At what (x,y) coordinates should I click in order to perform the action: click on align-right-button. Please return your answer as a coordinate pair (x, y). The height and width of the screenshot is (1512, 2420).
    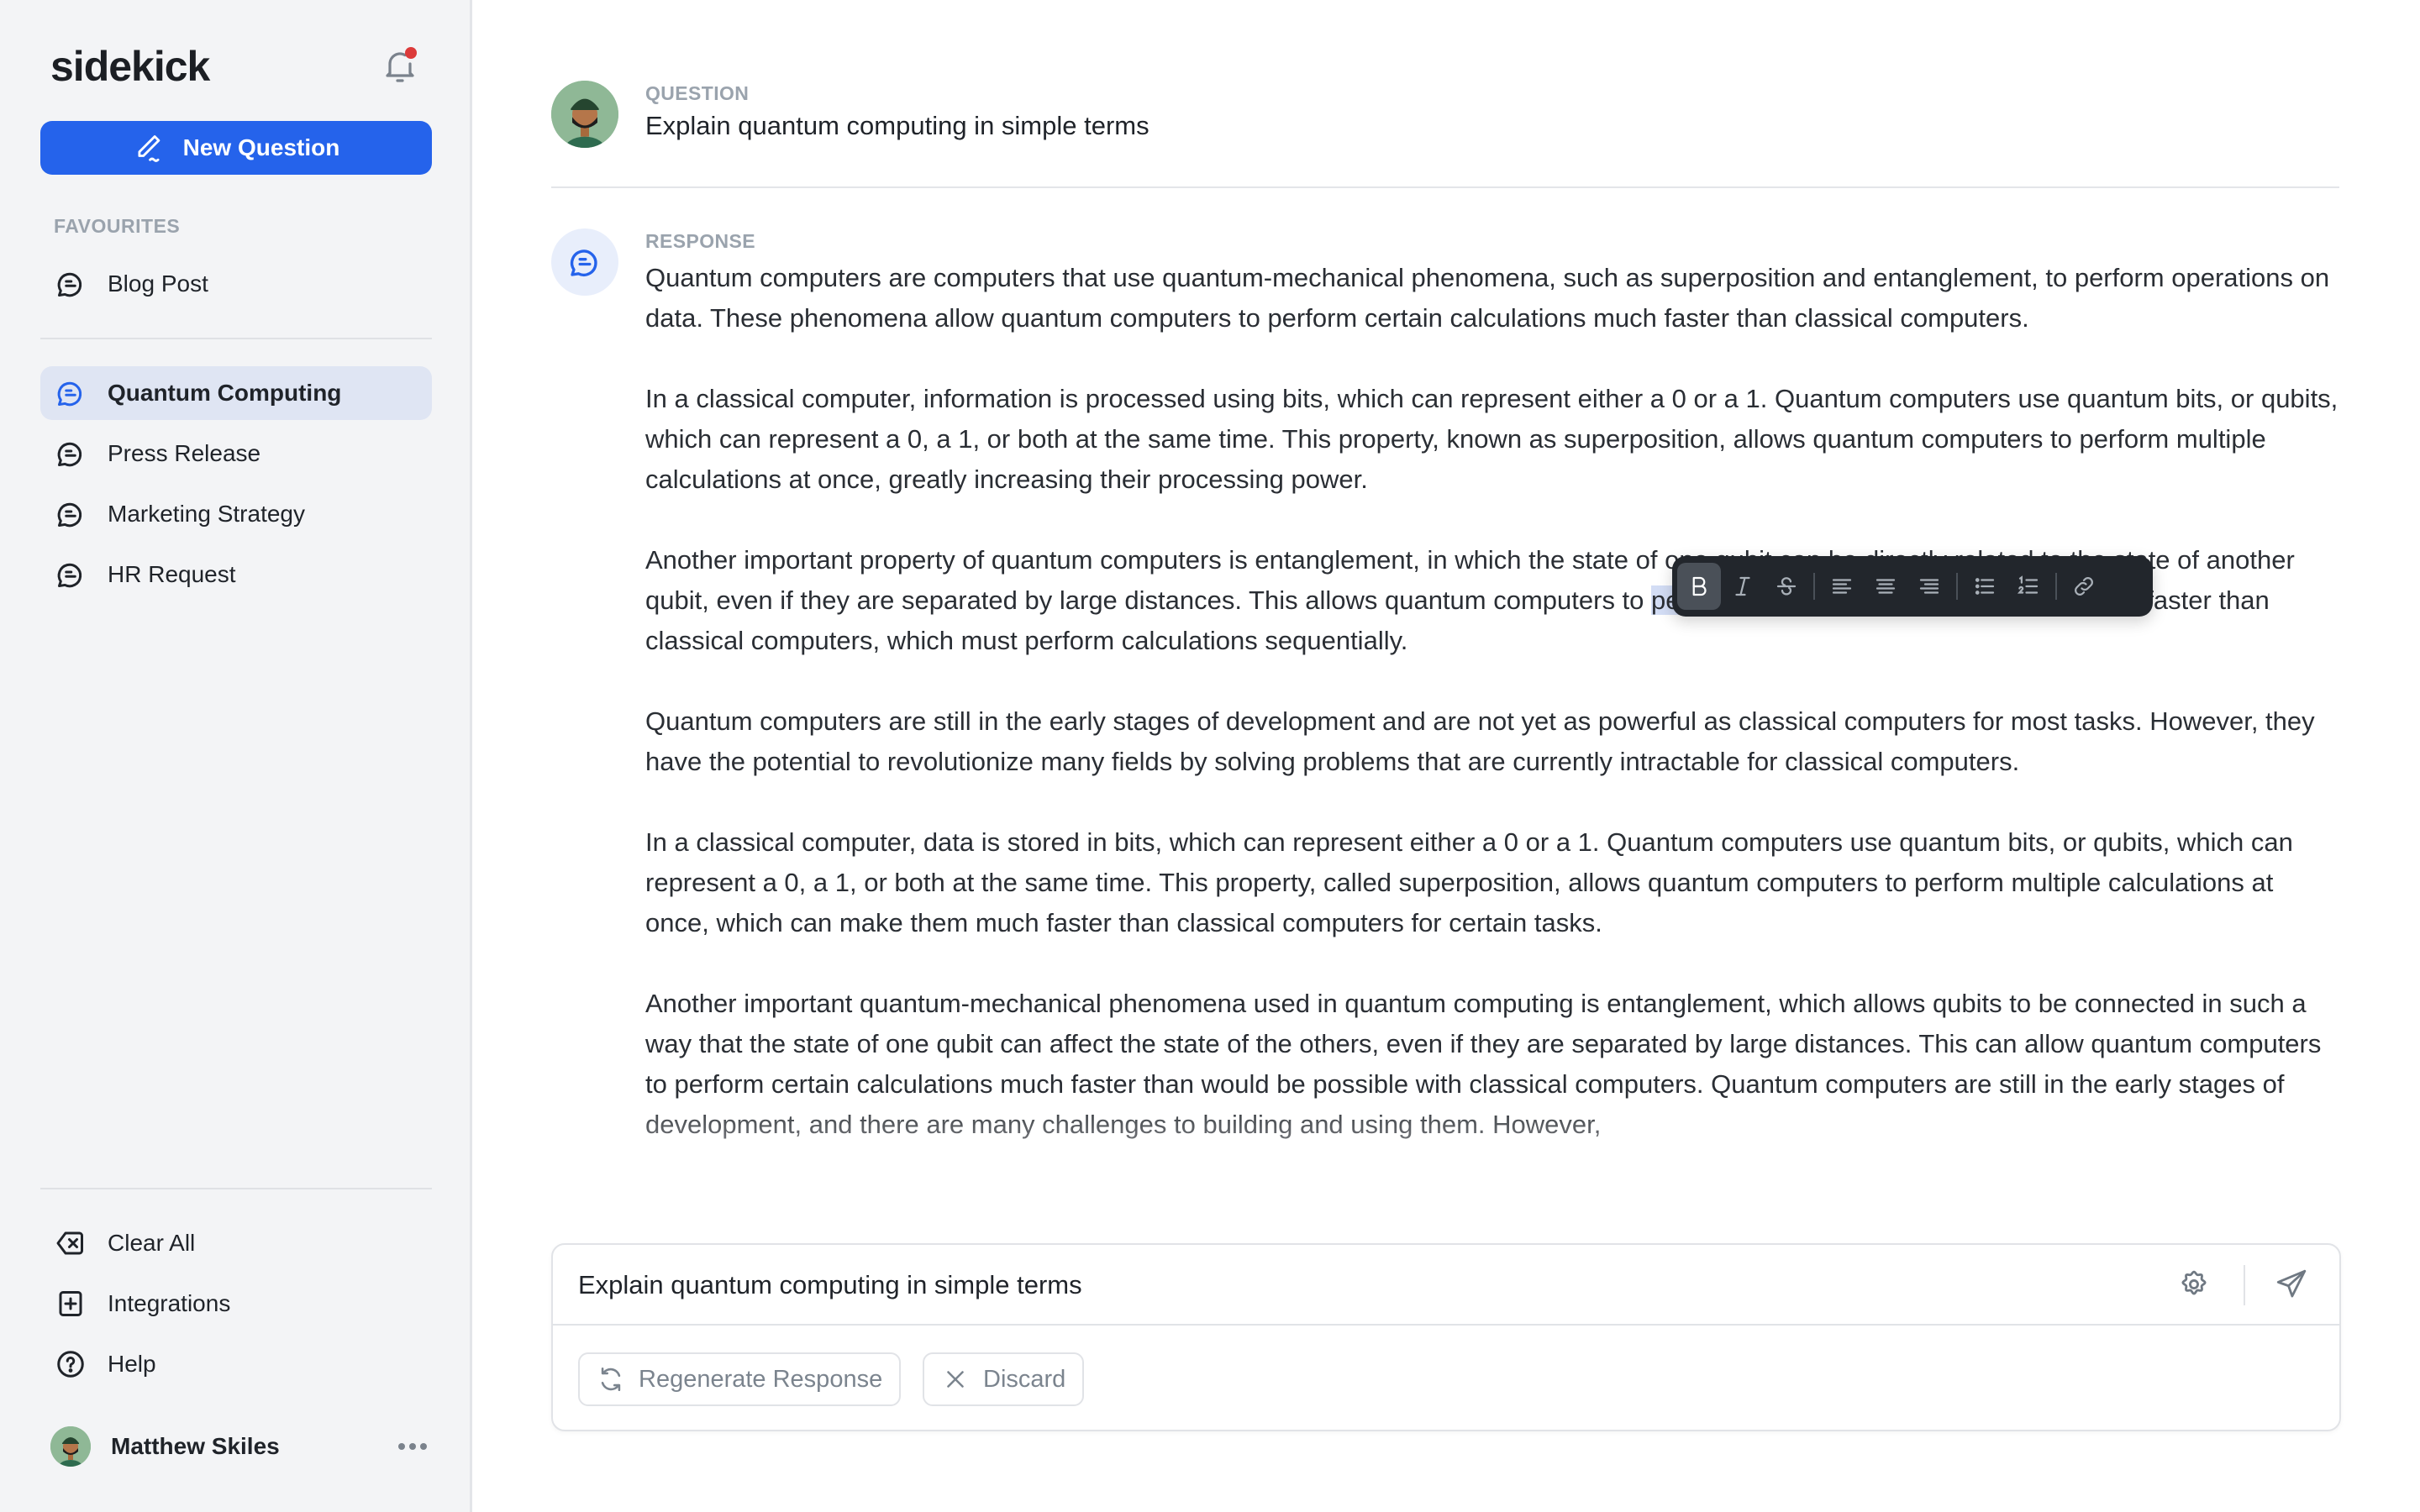
    Looking at the image, I should click on (1929, 586).